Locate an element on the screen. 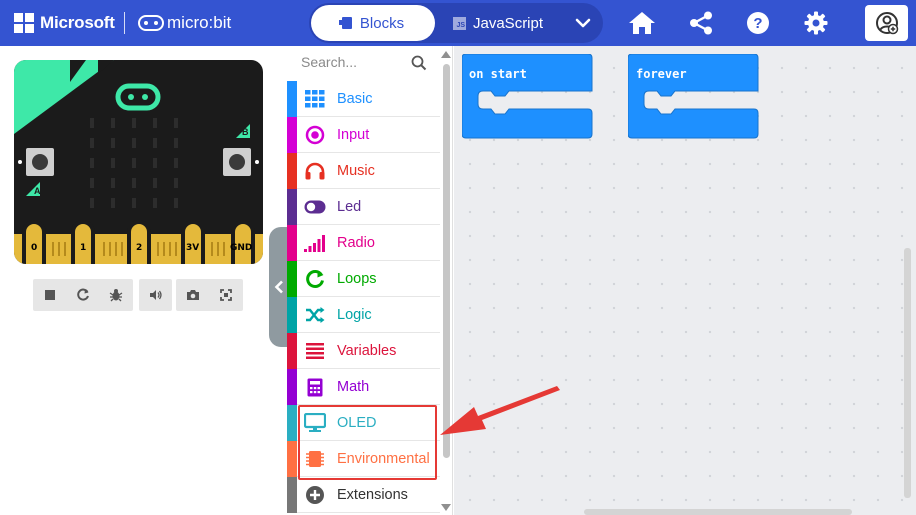 This screenshot has width=916, height=515. scroll-up-arrow-icon is located at coordinates (446, 54).